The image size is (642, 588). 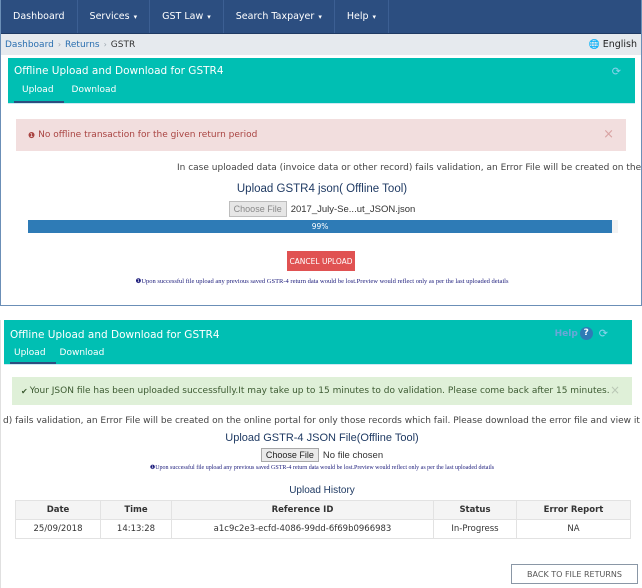 What do you see at coordinates (573, 510) in the screenshot?
I see `col-error-report: Error Report` at bounding box center [573, 510].